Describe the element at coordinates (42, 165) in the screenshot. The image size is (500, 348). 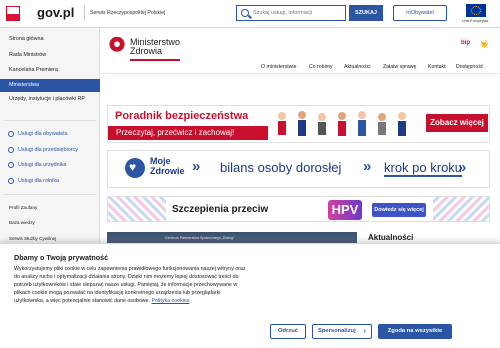
I see `sidebar-service-urzednik: Usługi dla urzędnika` at that location.